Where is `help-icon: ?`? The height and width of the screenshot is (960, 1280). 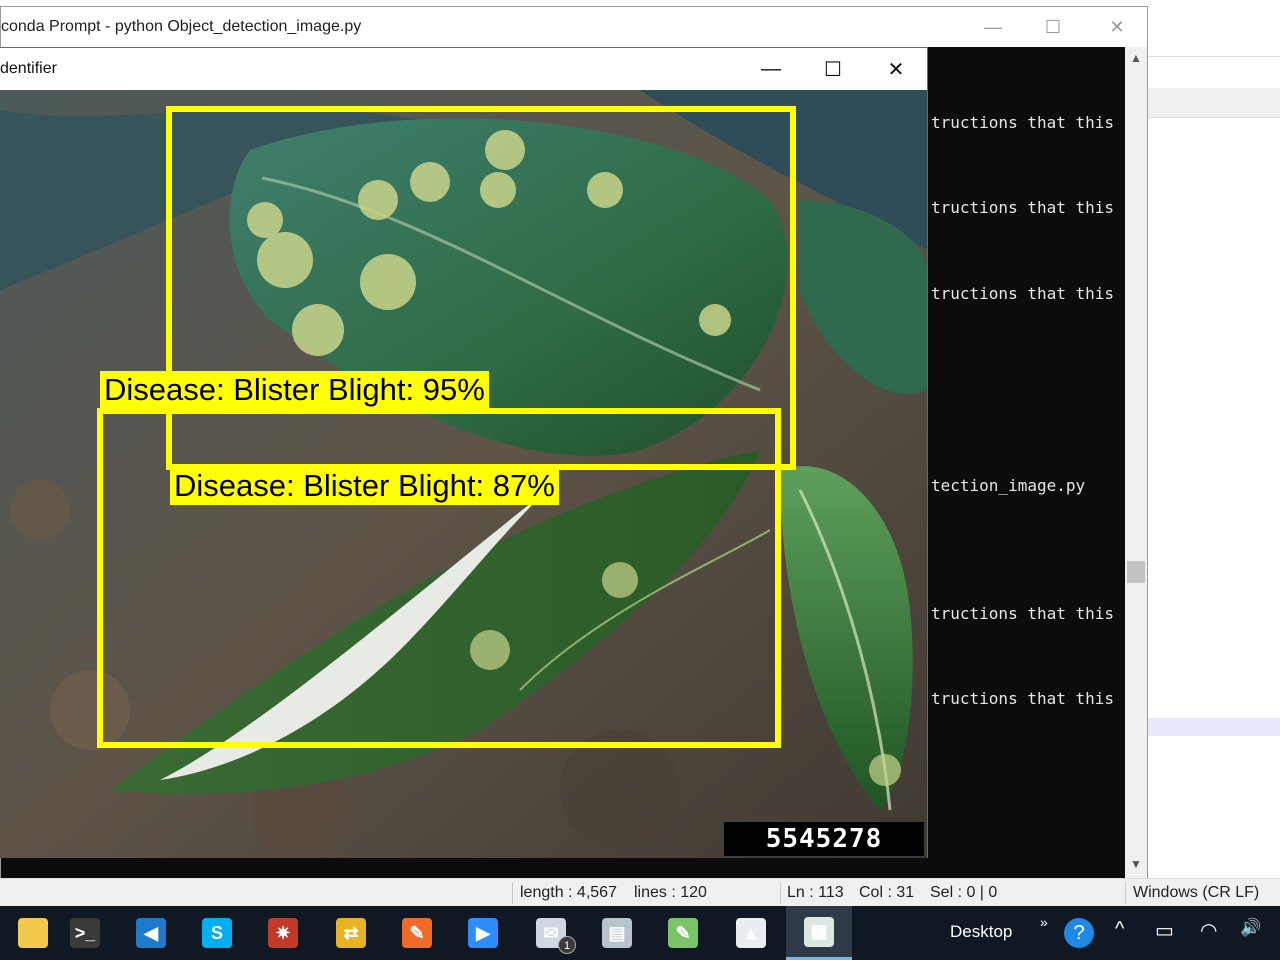 help-icon: ? is located at coordinates (1079, 933).